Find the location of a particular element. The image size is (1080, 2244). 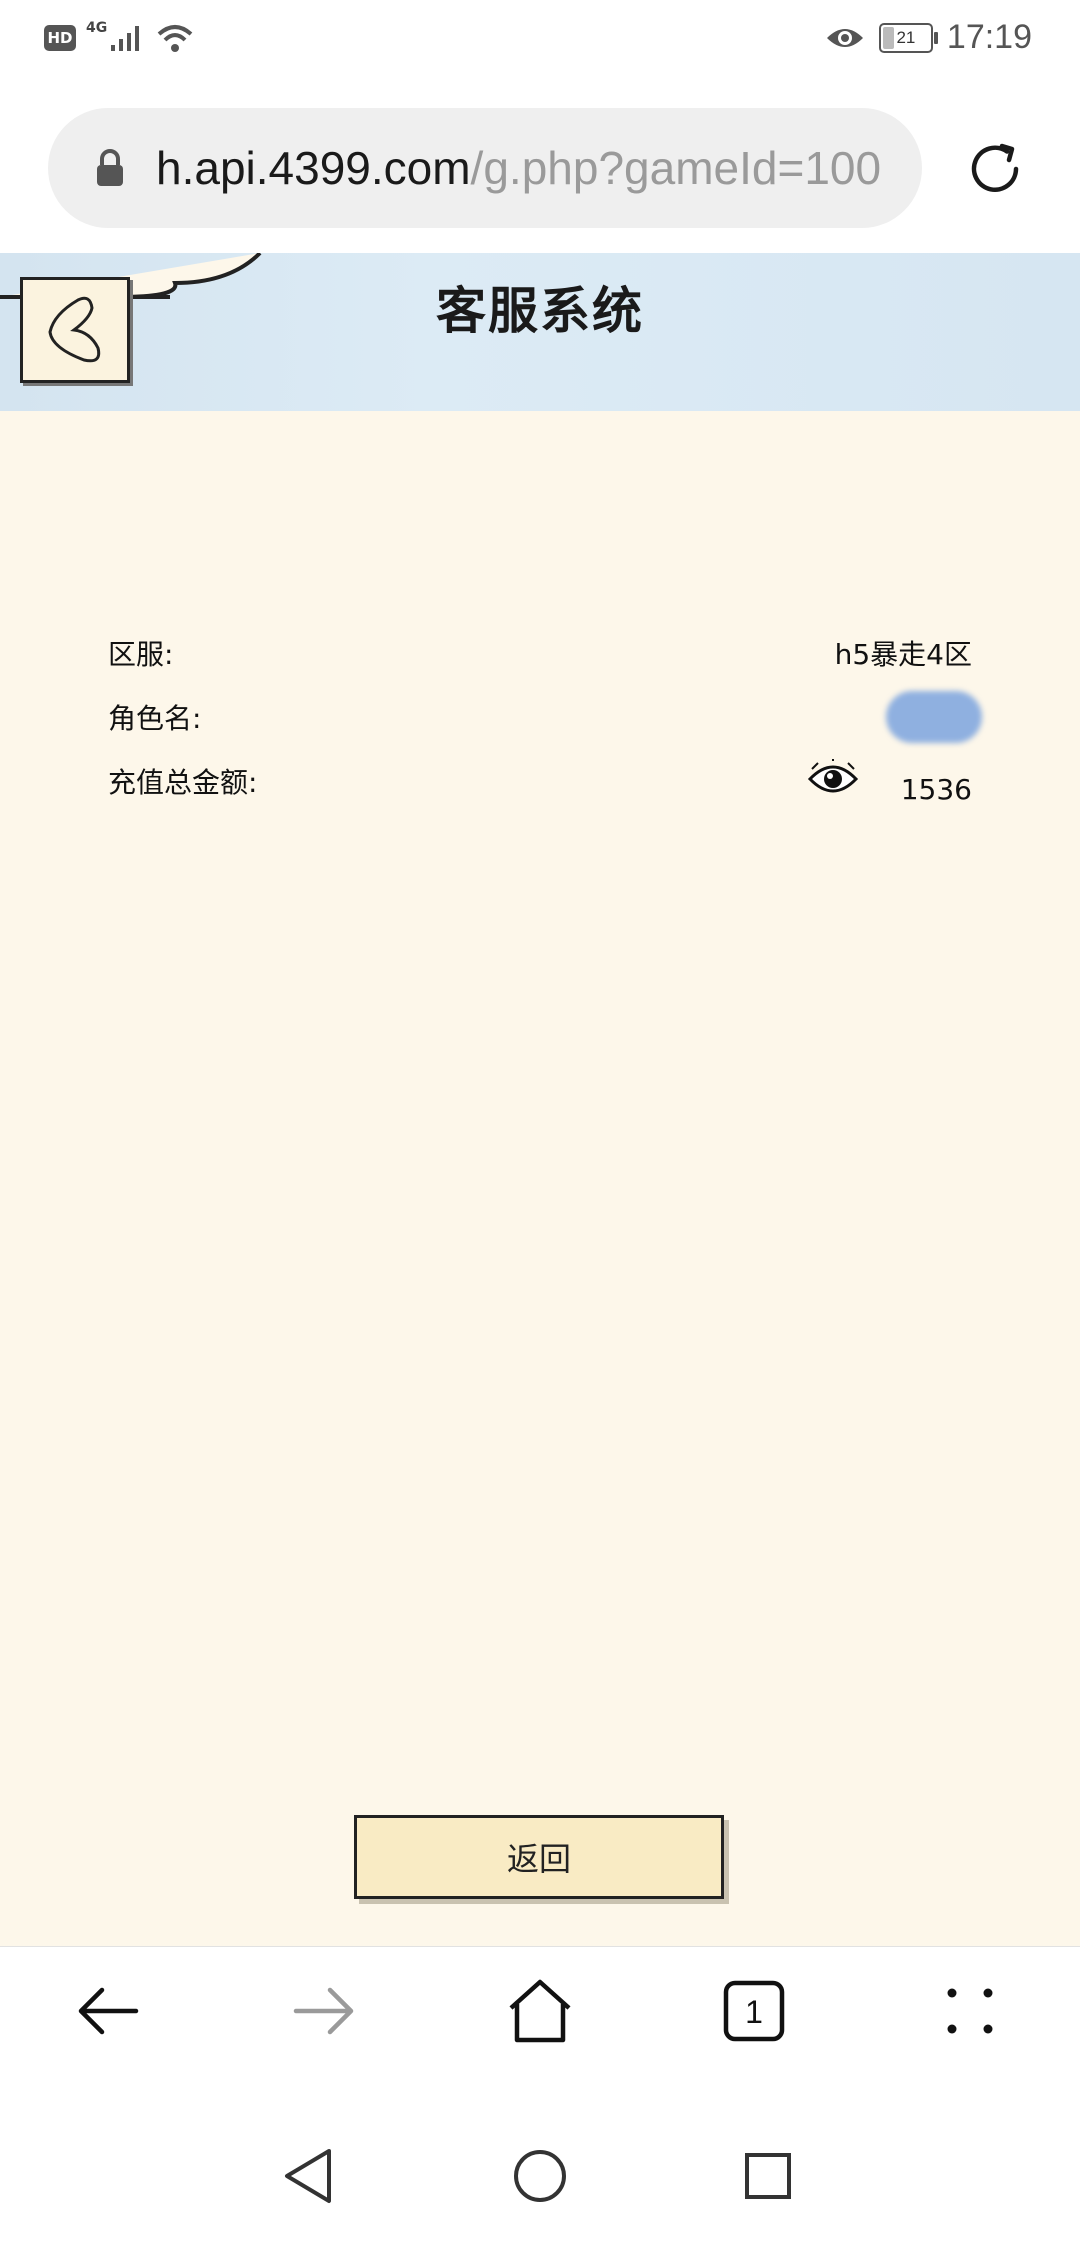

eye-icon is located at coordinates (844, 37).